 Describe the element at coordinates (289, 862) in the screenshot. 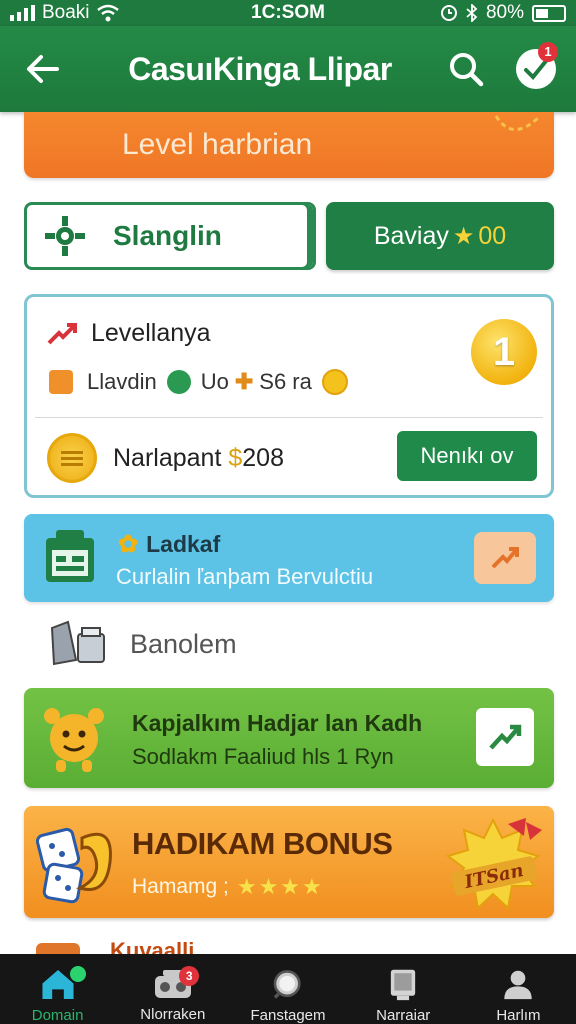

I see `bonus-card: HADIKAM BONUS Hamamg ; ★★★★ ITSan` at that location.